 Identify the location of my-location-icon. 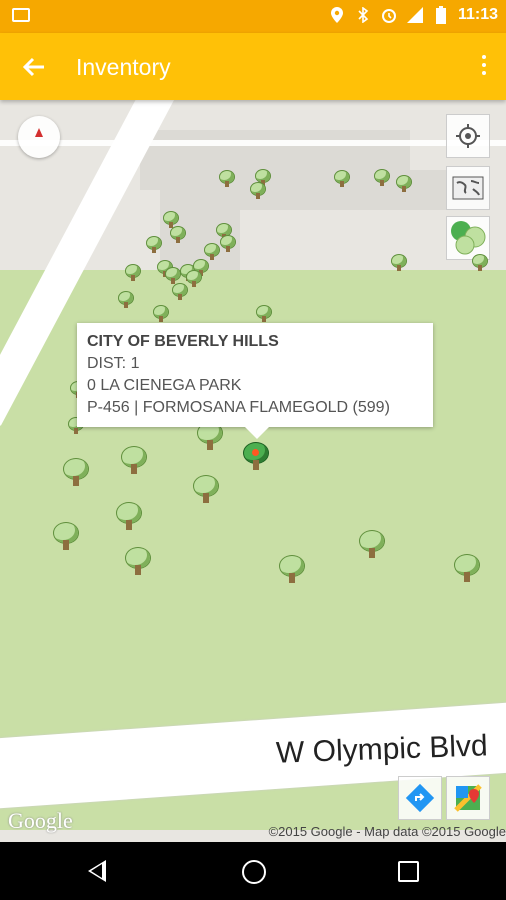
(468, 136).